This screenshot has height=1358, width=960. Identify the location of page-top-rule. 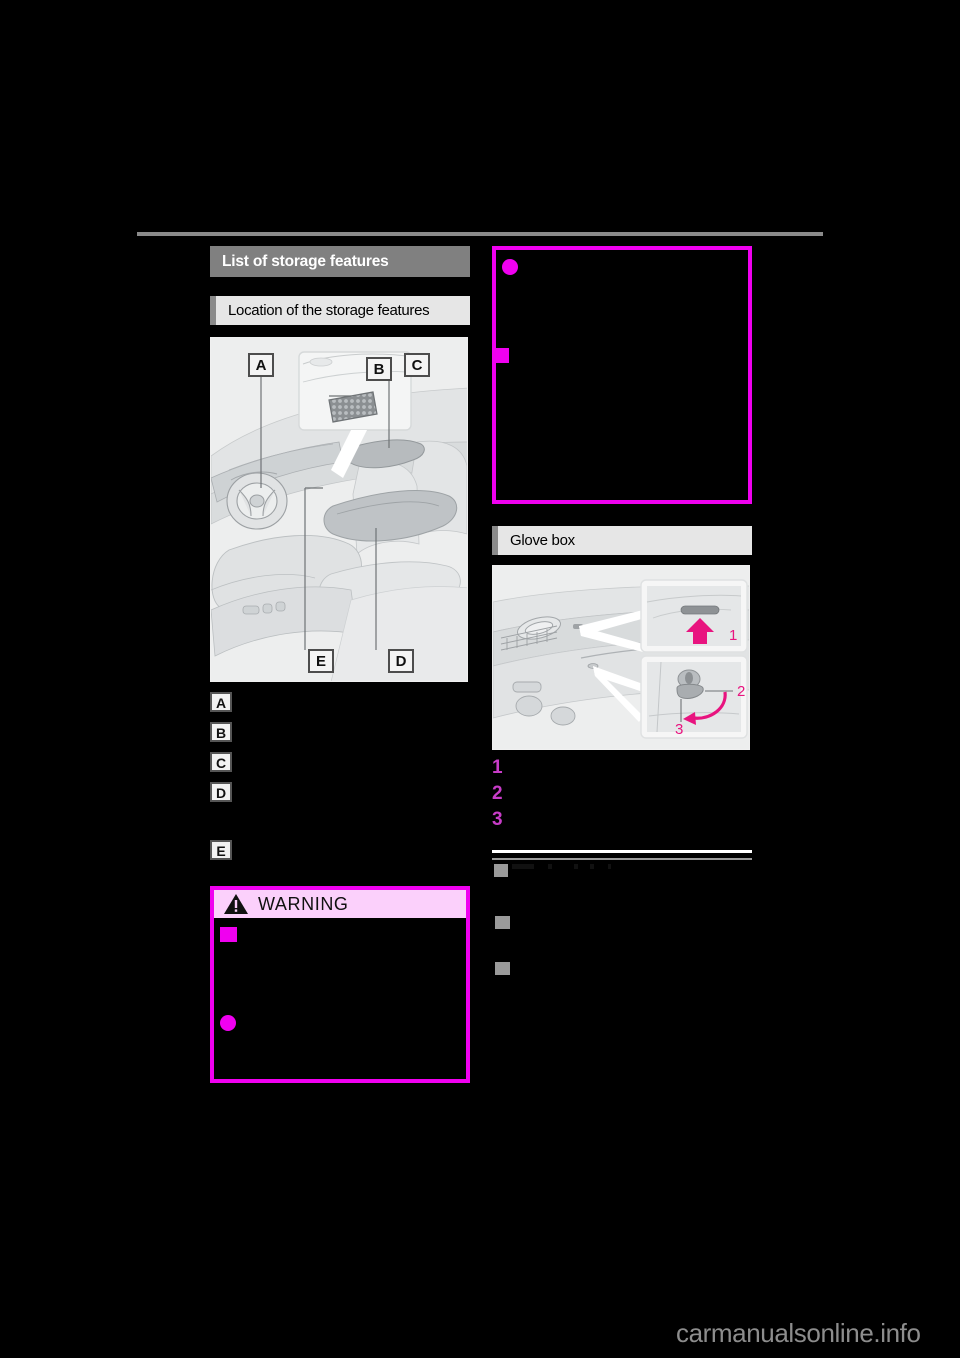
(480, 234).